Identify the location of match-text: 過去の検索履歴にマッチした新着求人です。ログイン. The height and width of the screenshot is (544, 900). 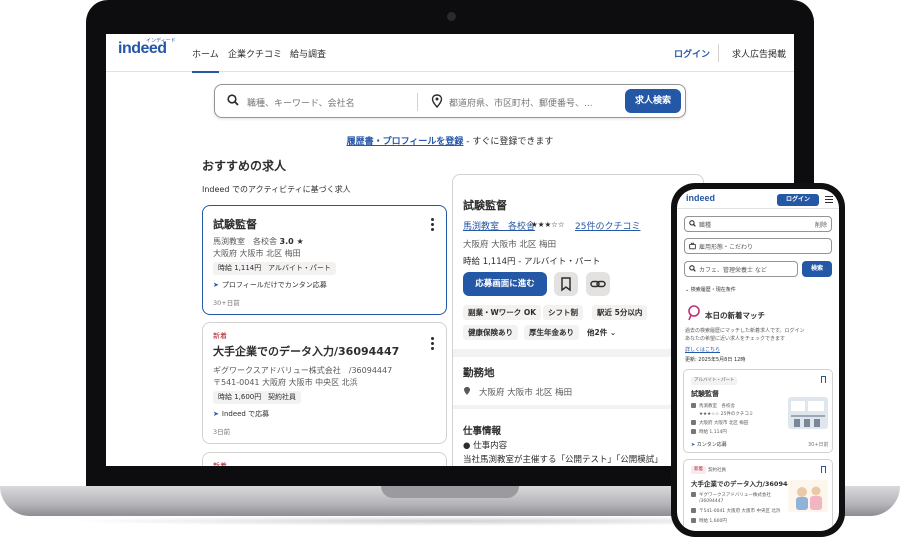
(745, 331).